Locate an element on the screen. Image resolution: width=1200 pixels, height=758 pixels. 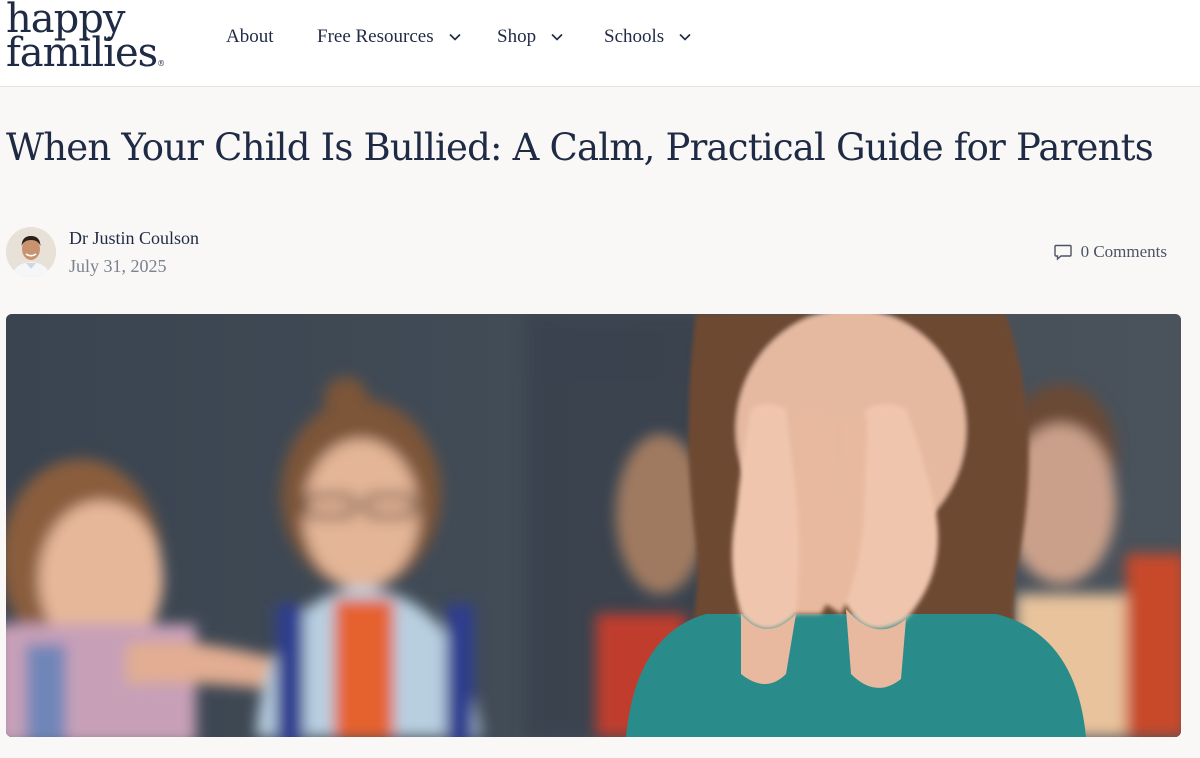
registered-mark: ® is located at coordinates (161, 63).